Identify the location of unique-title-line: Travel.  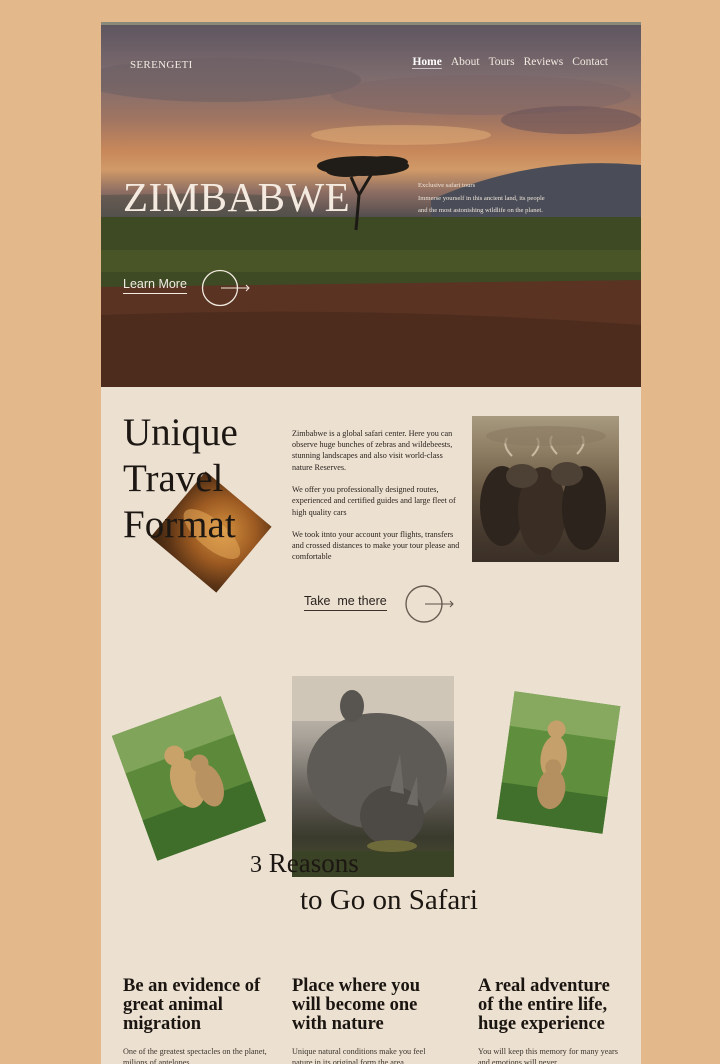
(173, 478).